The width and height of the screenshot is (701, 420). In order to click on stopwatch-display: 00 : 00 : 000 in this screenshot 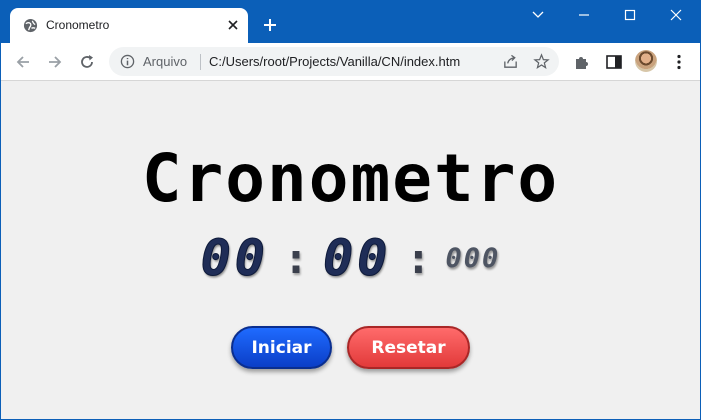, I will do `click(350, 258)`.